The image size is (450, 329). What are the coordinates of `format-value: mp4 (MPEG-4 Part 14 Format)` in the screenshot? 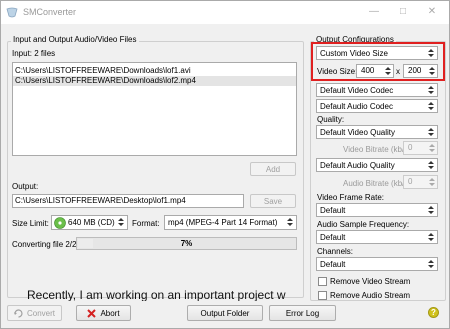 It's located at (223, 222).